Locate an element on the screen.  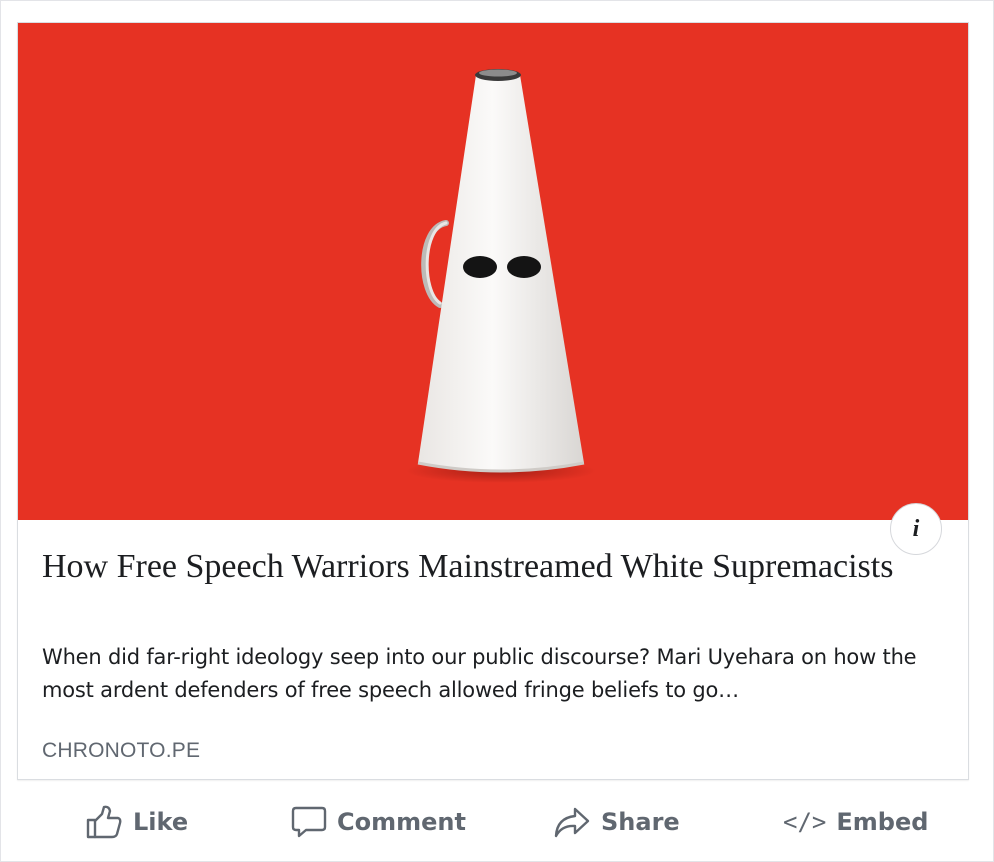
embed-label: Embed is located at coordinates (882, 822).